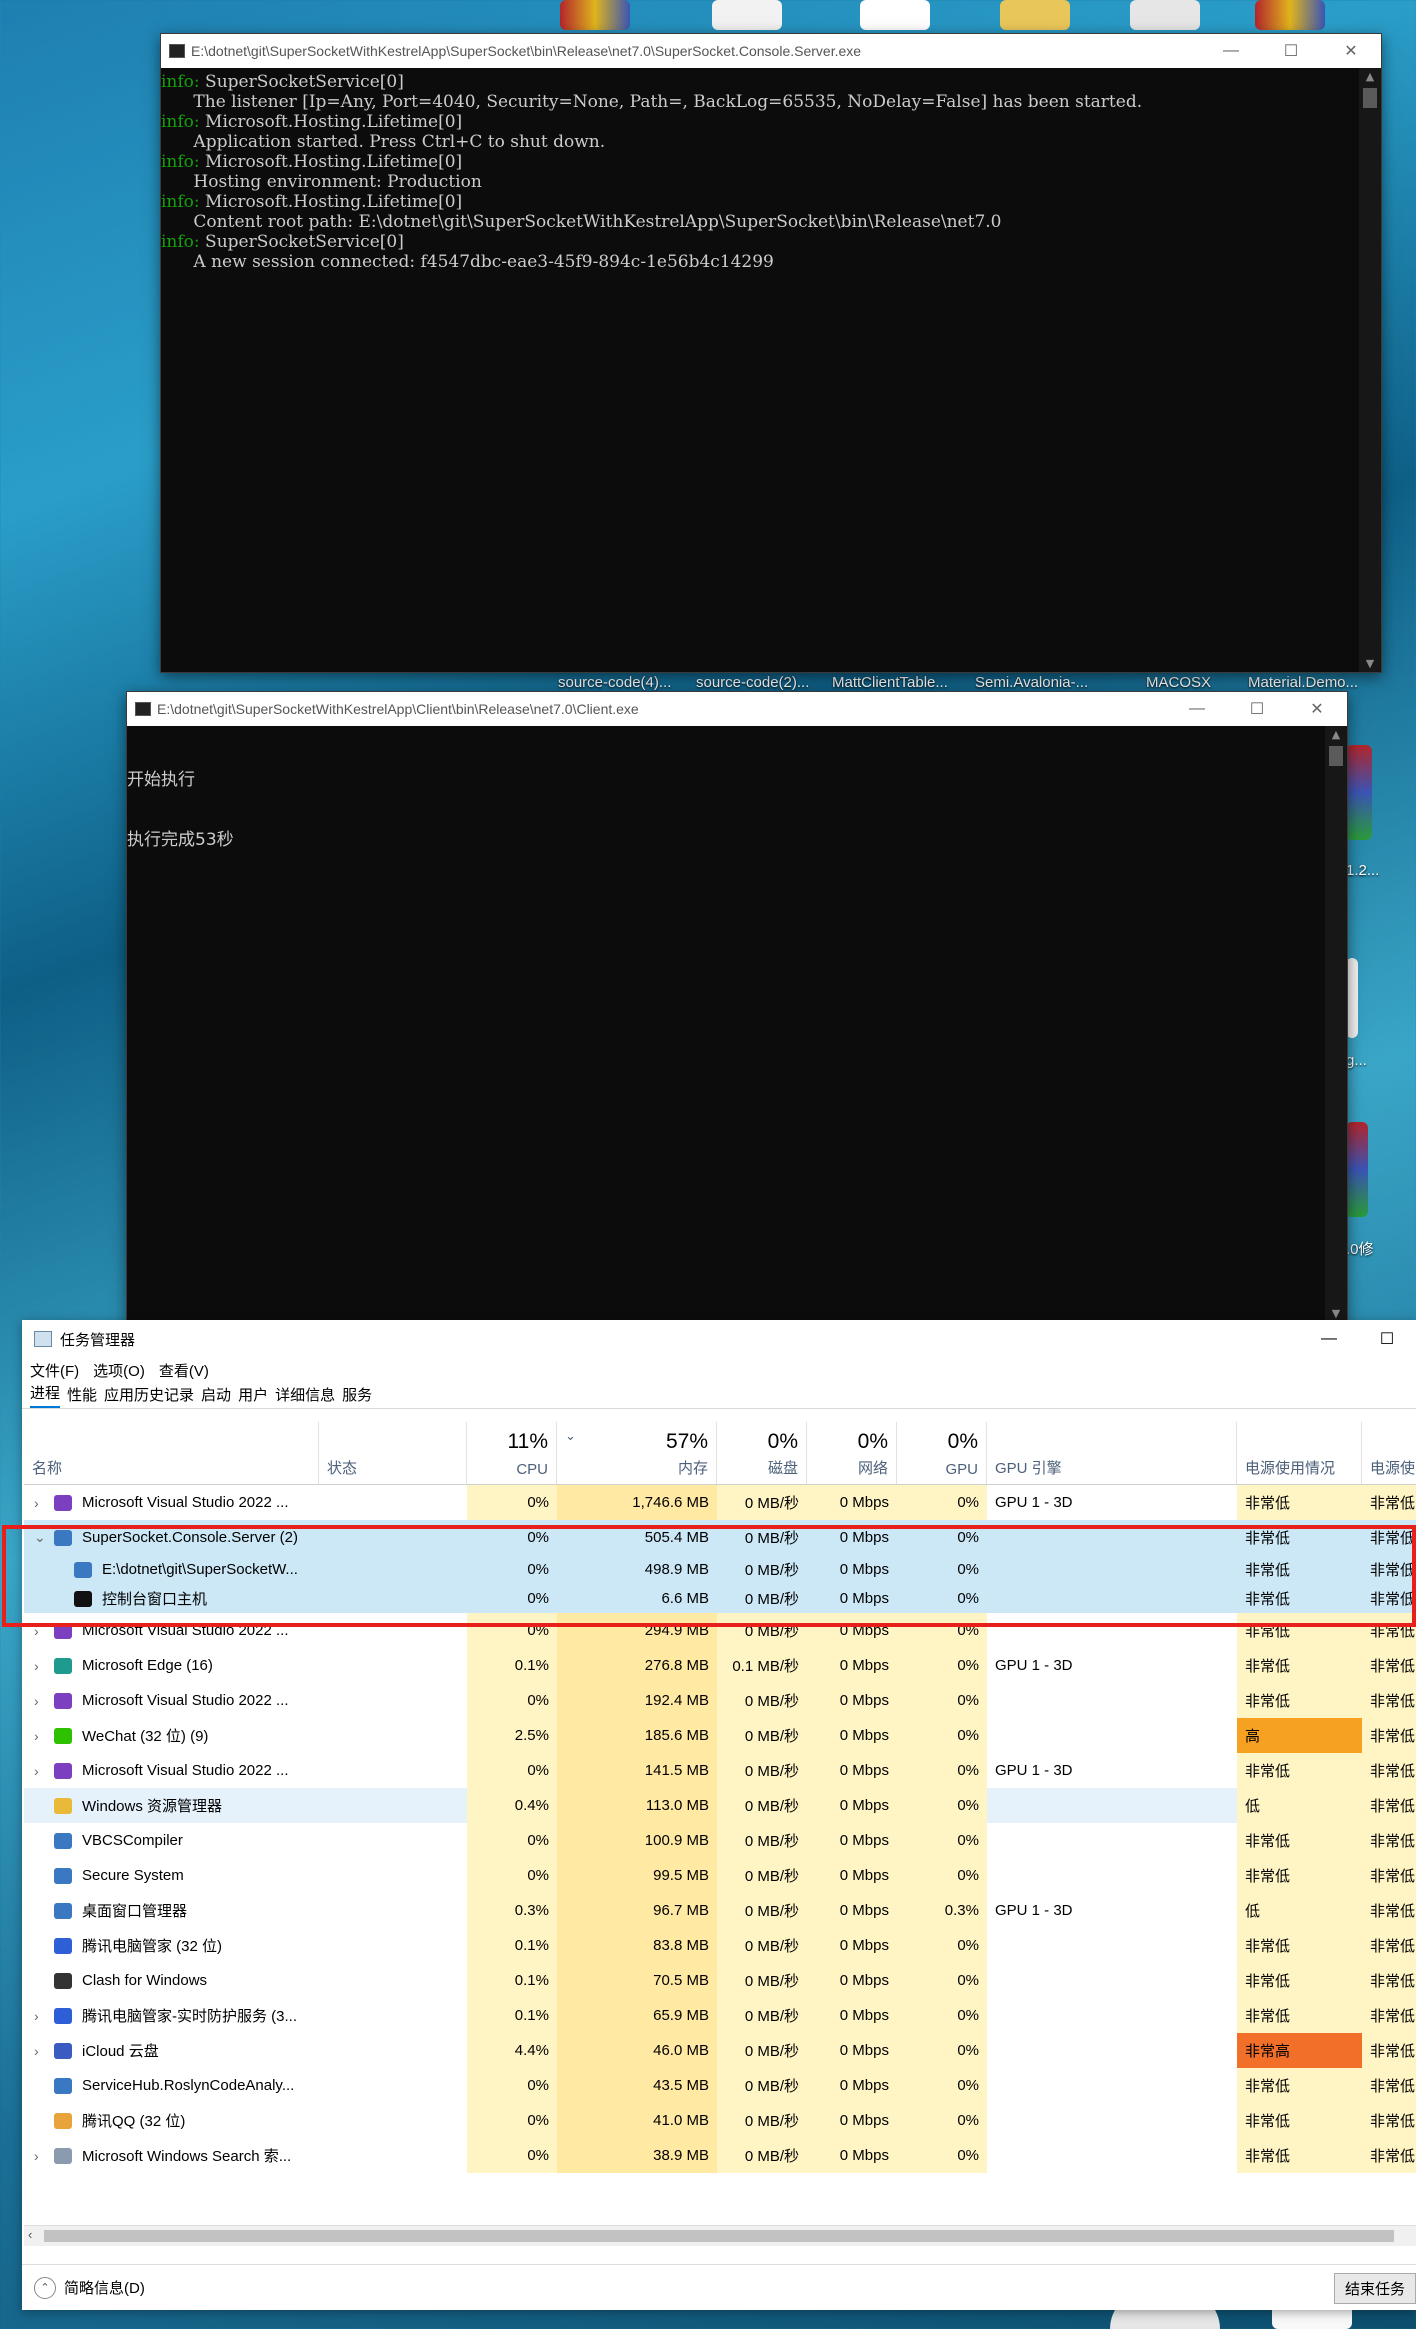  What do you see at coordinates (1112, 1453) in the screenshot?
I see `column-gpu-engine: GPU 引擎` at bounding box center [1112, 1453].